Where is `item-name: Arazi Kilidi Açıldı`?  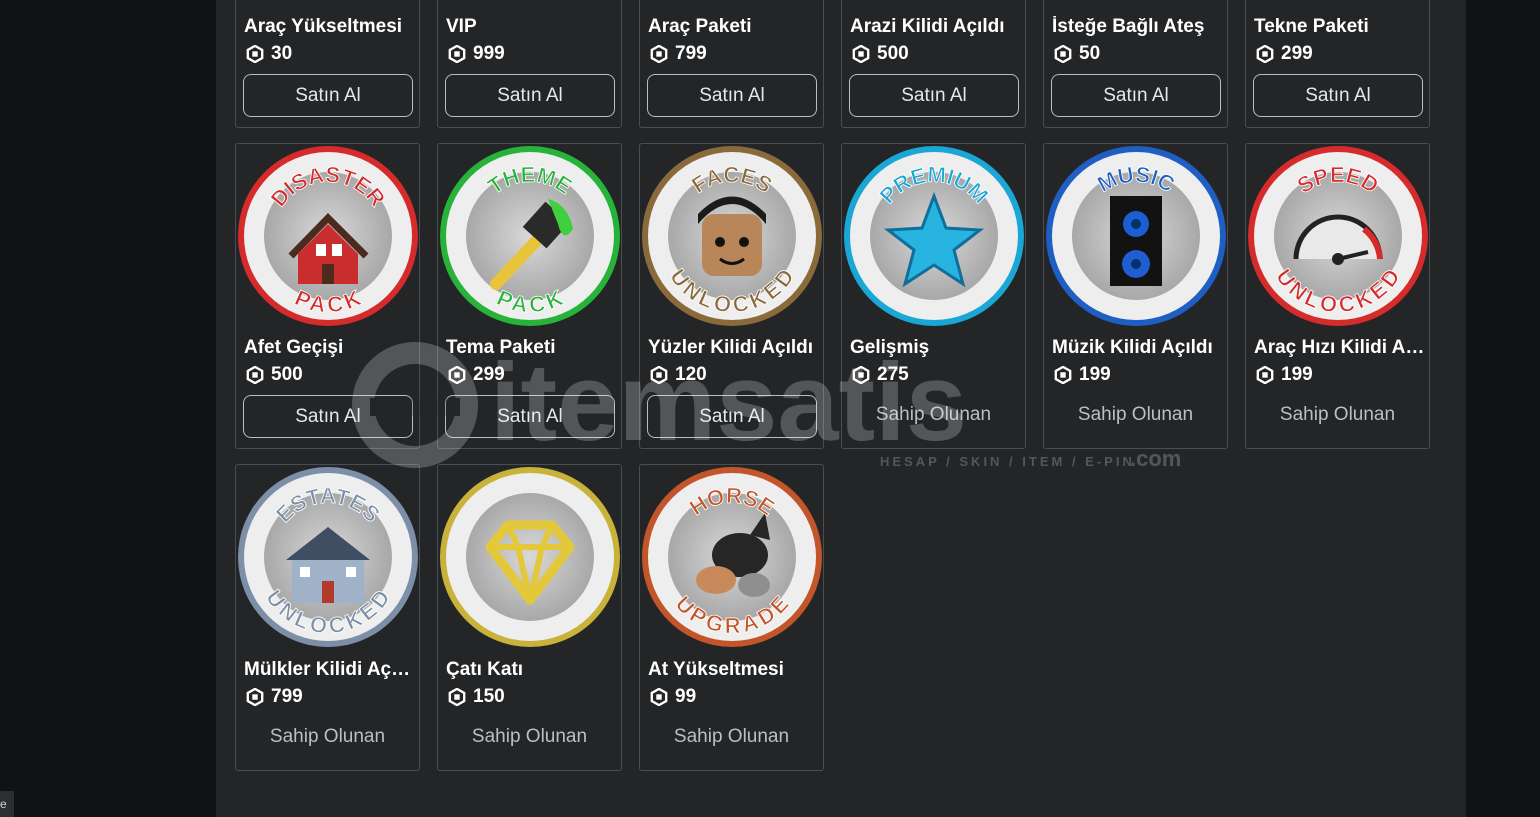
item-name: Arazi Kilidi Açıldı is located at coordinates (927, 26).